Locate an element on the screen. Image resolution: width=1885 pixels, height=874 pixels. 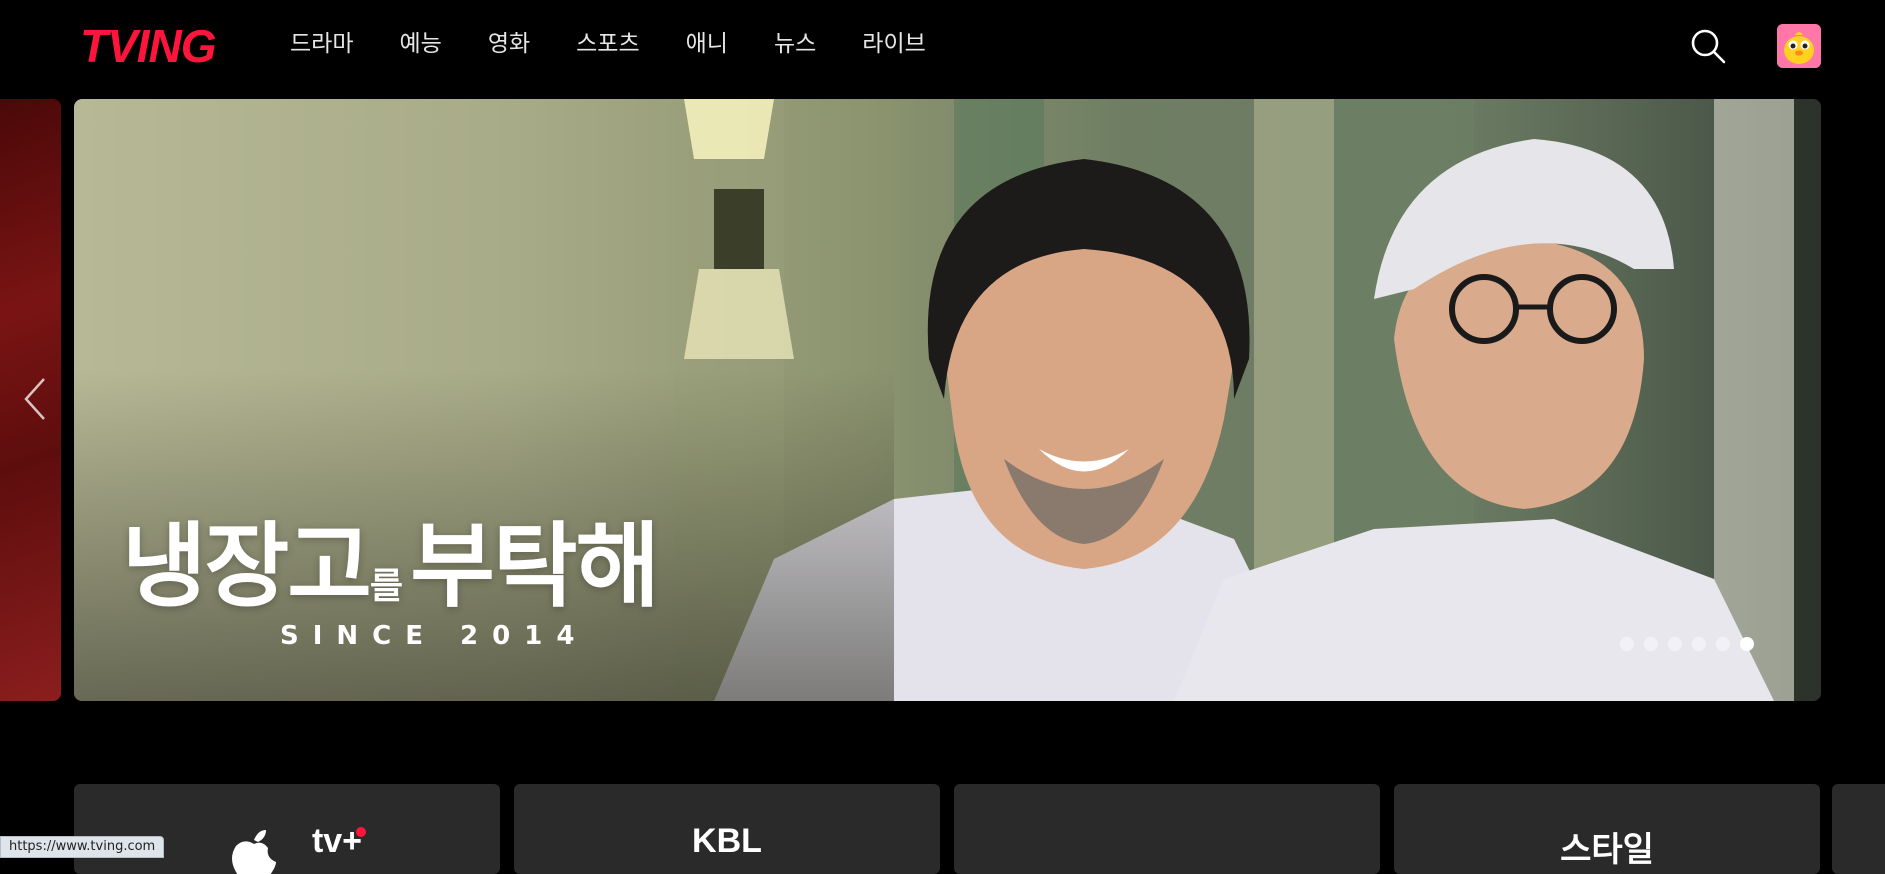
hero-title-particle: 를 is located at coordinates (386, 586).